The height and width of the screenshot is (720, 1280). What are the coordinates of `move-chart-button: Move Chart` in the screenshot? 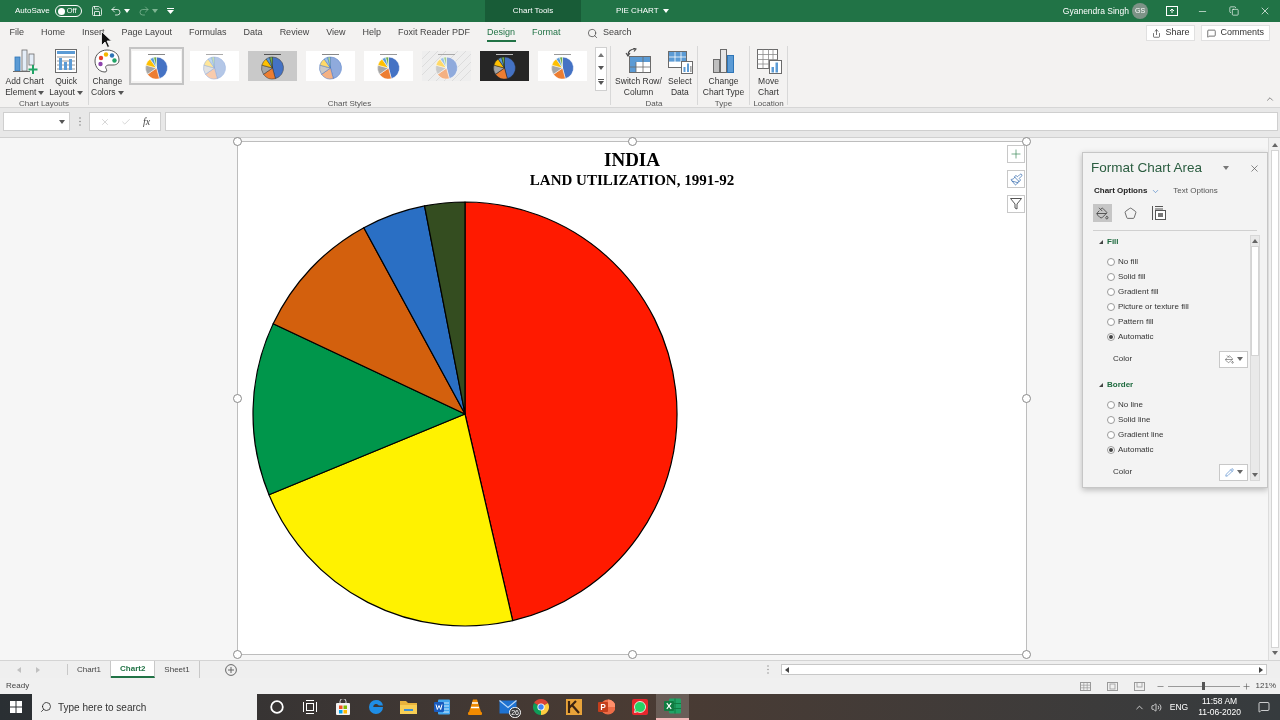 It's located at (768, 72).